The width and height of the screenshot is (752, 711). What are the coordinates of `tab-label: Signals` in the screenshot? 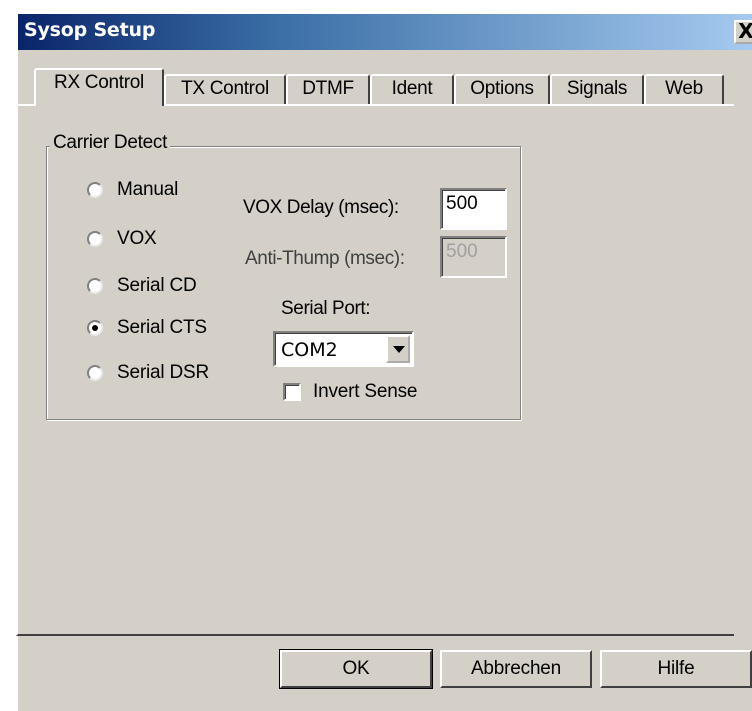 It's located at (597, 88).